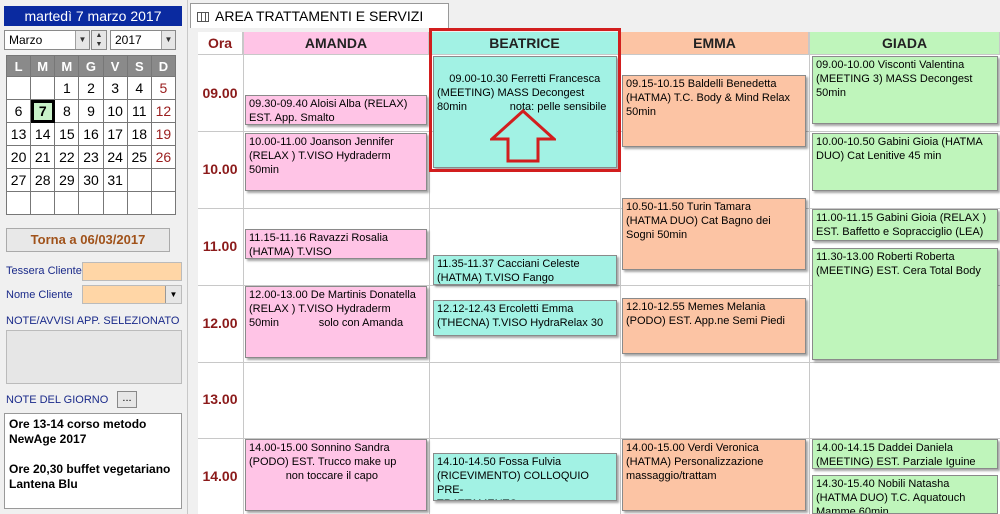  What do you see at coordinates (115, 88) in the screenshot?
I see `calendar-day: 3` at bounding box center [115, 88].